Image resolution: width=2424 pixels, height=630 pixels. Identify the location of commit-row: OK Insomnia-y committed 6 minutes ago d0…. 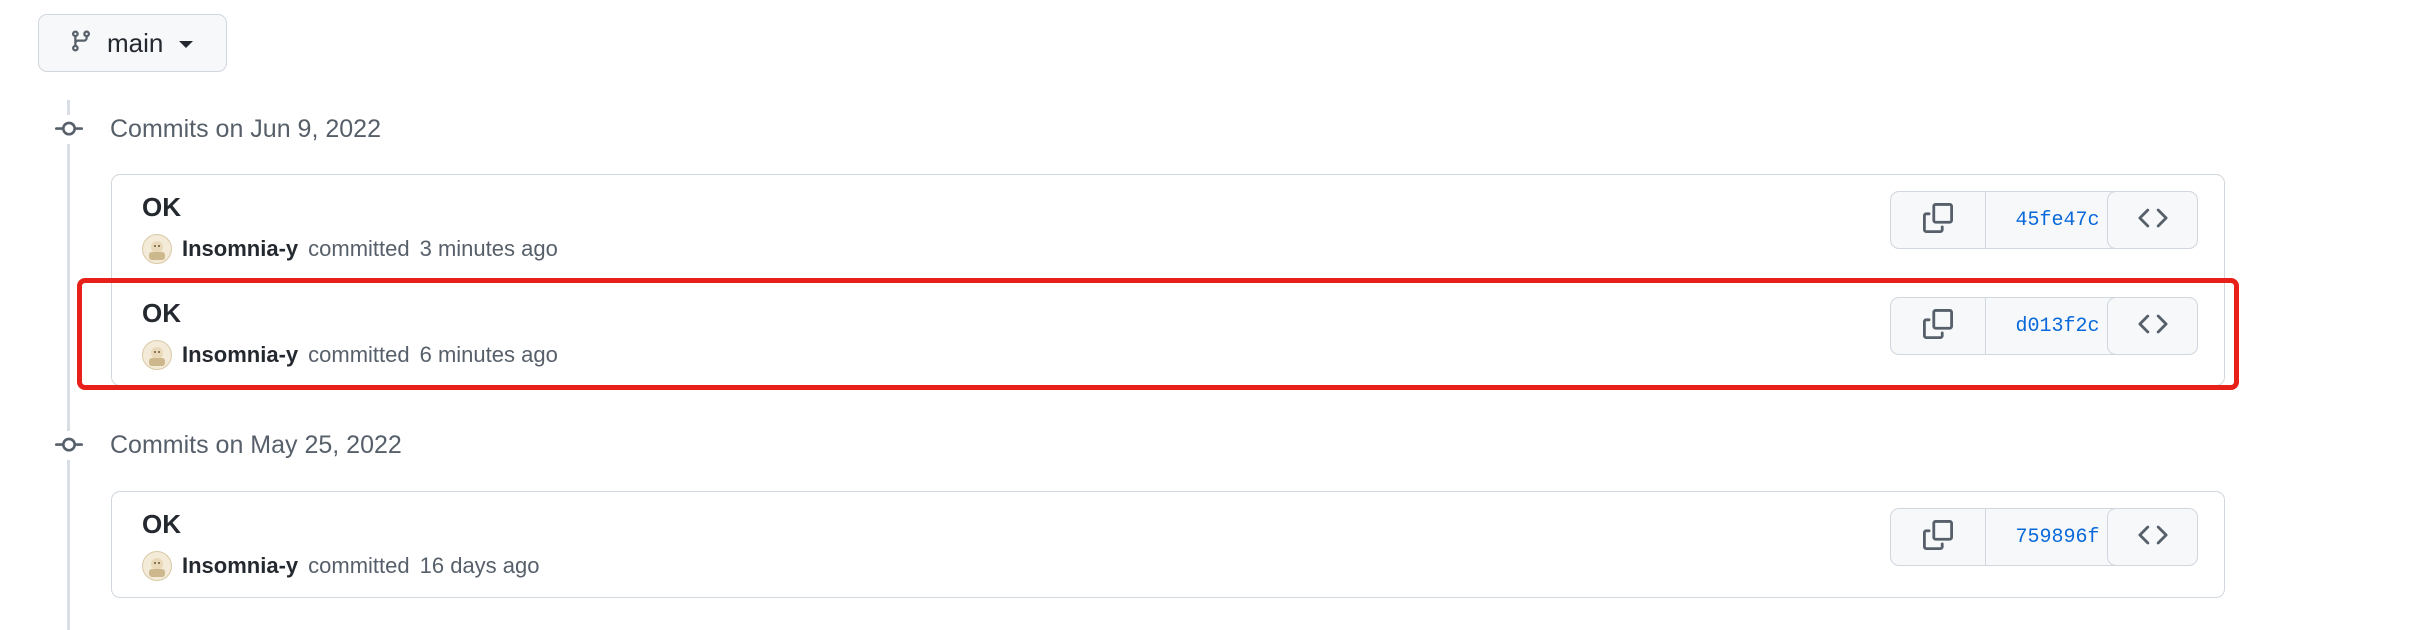
(1168, 332).